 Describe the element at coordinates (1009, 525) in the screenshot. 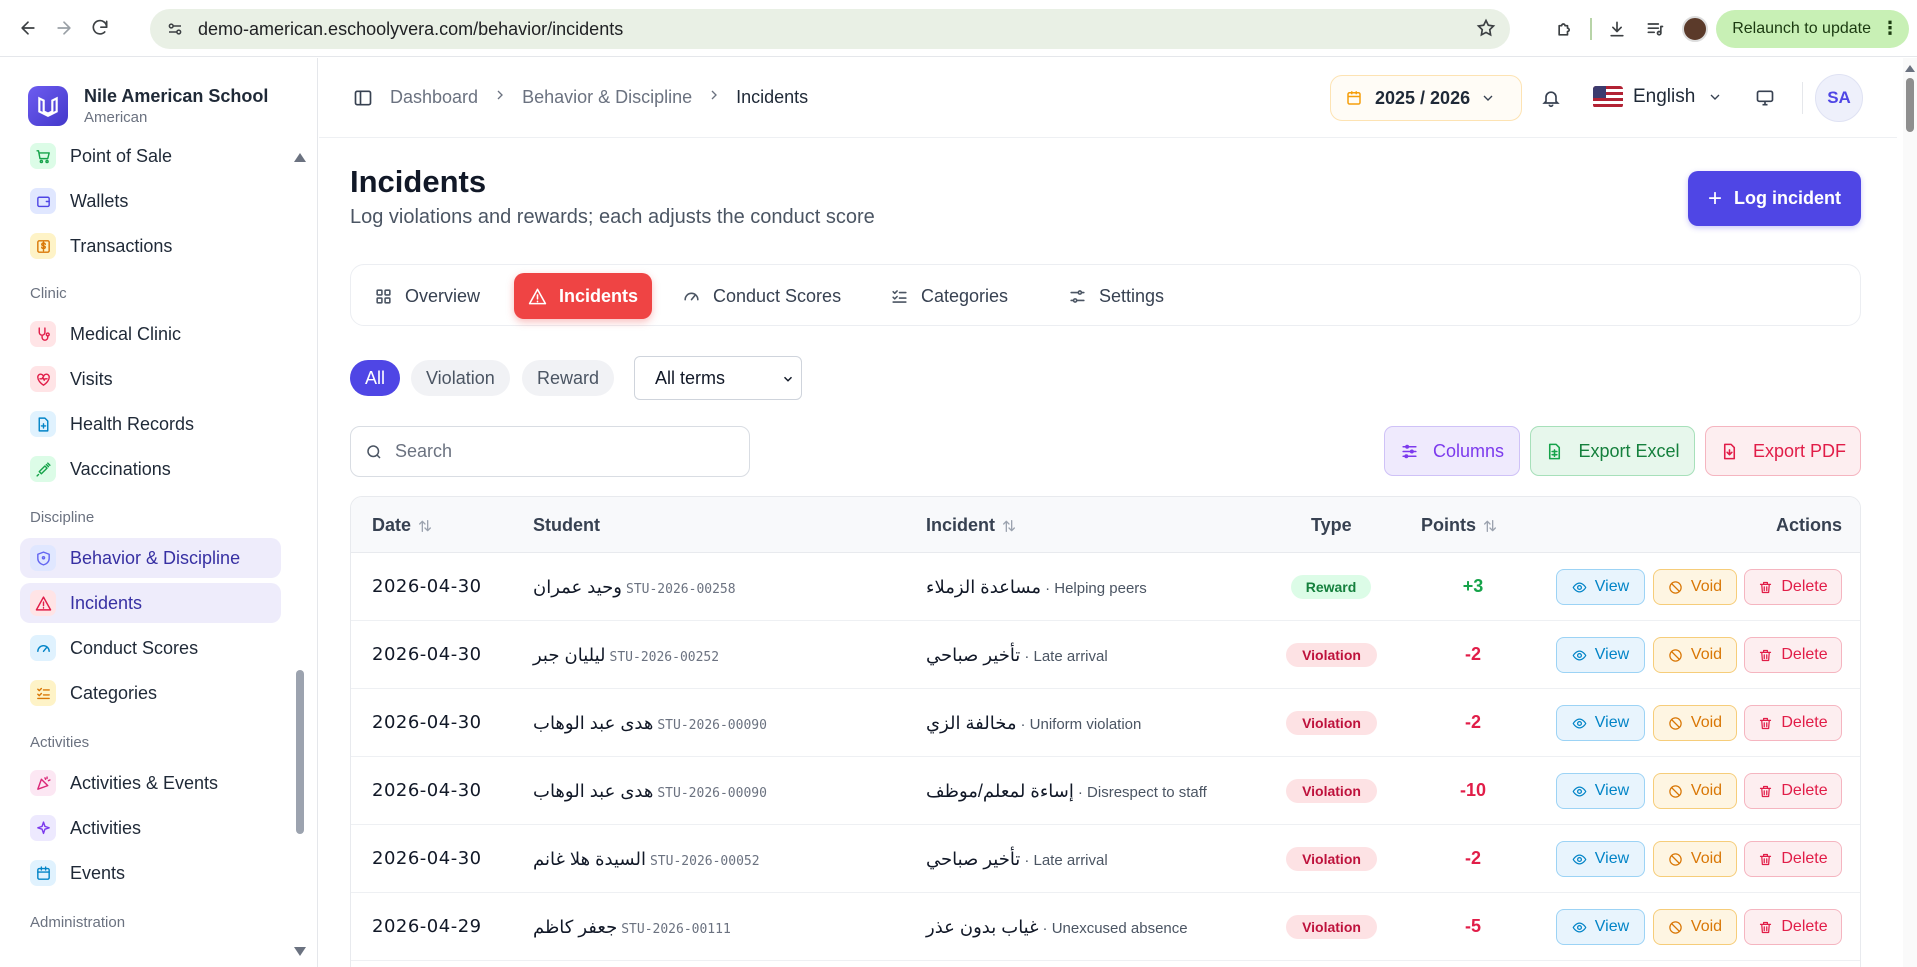

I see `sort-icon` at that location.